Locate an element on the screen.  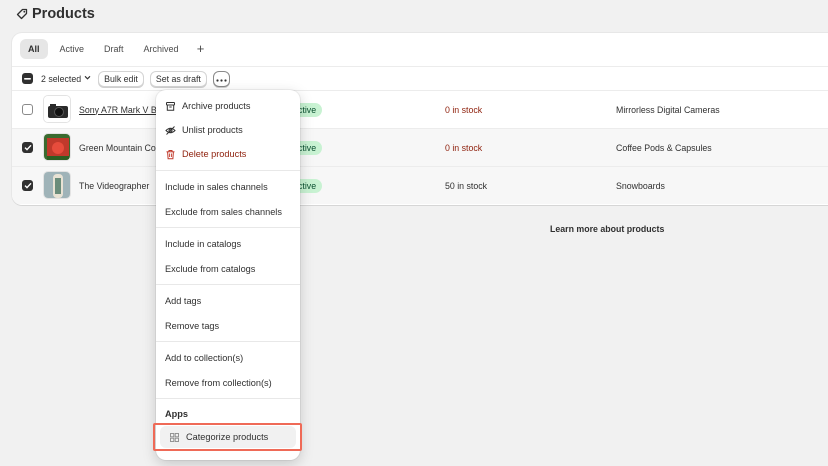
page-heading: Products is located at coordinates (63, 14).